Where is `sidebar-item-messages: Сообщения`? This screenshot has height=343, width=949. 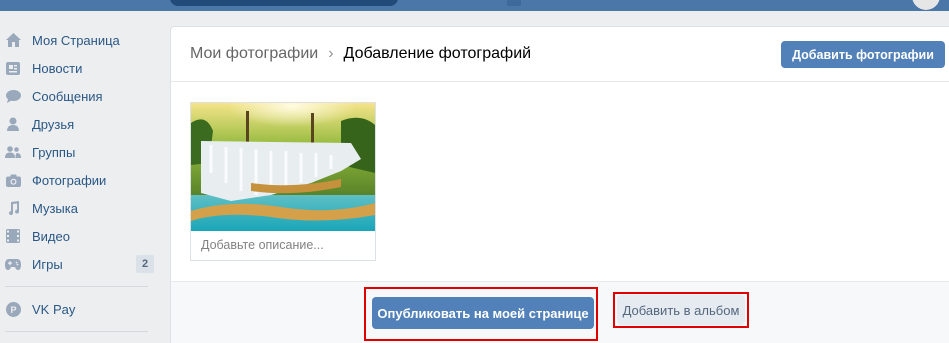 sidebar-item-messages: Сообщения is located at coordinates (80, 96).